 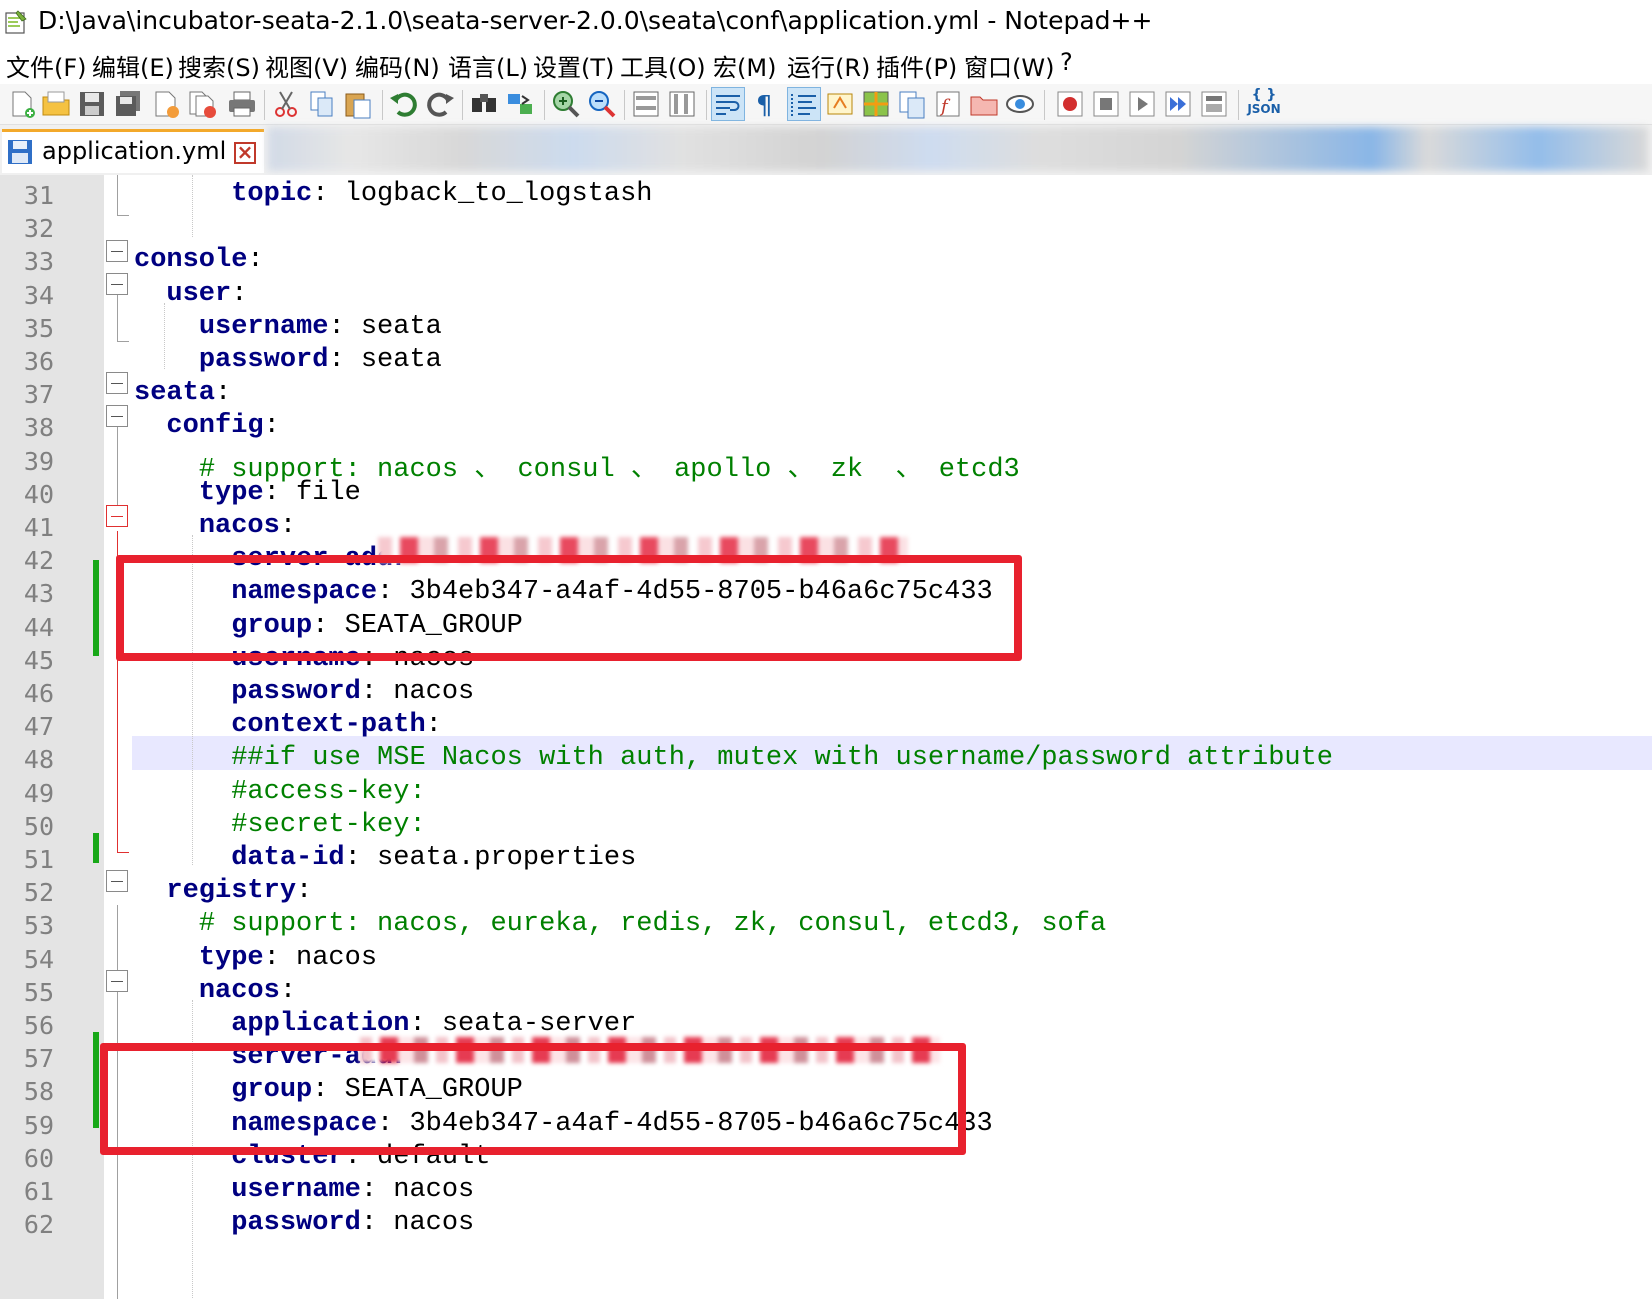 What do you see at coordinates (328, 725) in the screenshot?
I see `yaml-key: context-path` at bounding box center [328, 725].